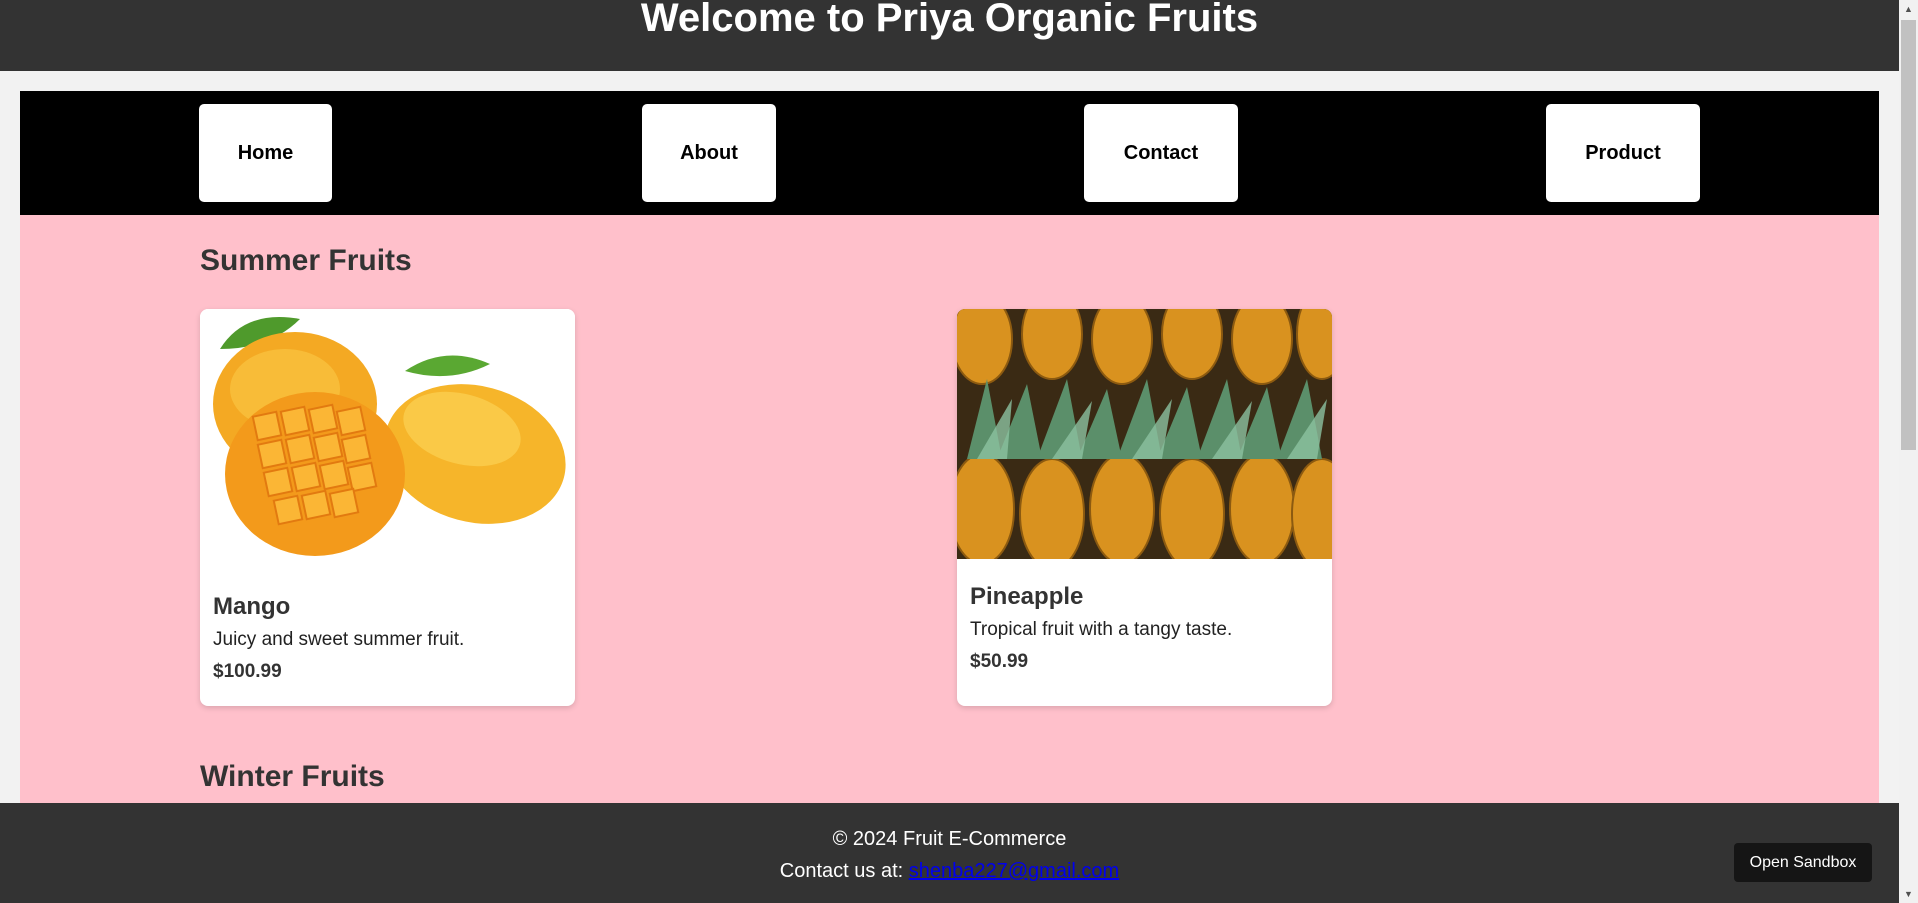  Describe the element at coordinates (1623, 153) in the screenshot. I see `nav-item-product: Product` at that location.